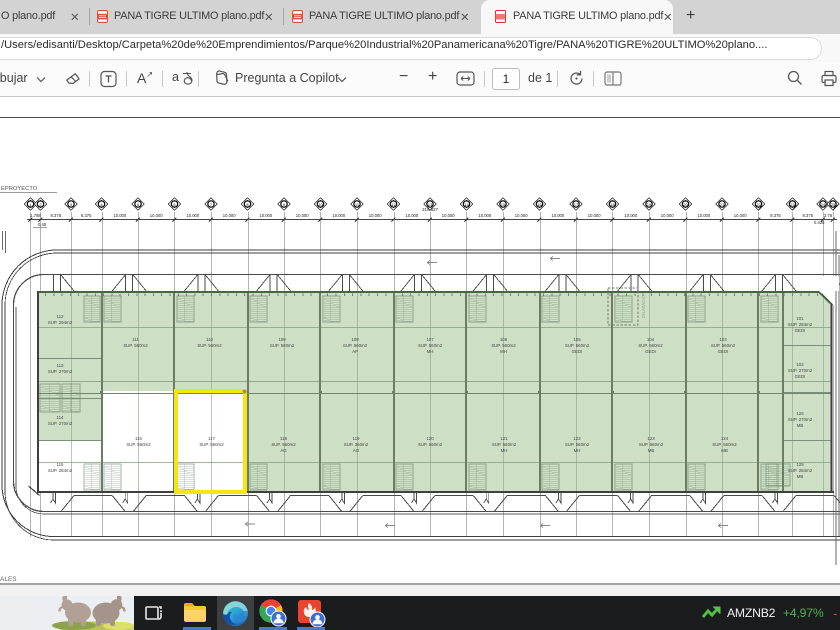 This screenshot has height=630, width=840. Describe the element at coordinates (284, 438) in the screenshot. I see `svg-text: 118` at that location.